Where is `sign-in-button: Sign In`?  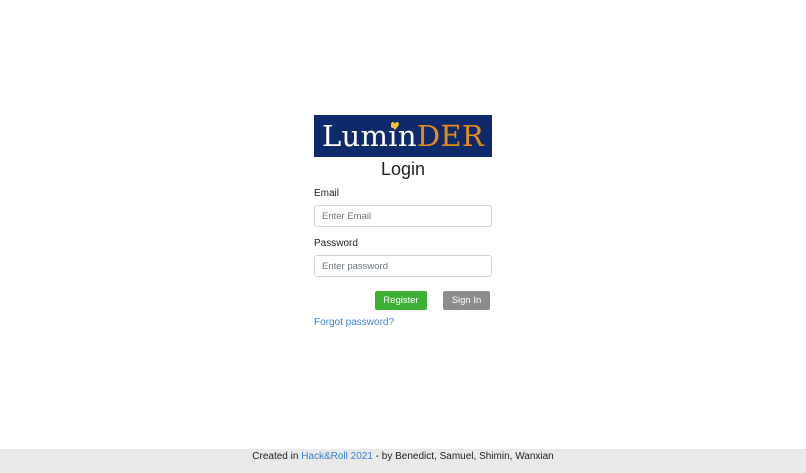 sign-in-button: Sign In is located at coordinates (466, 300).